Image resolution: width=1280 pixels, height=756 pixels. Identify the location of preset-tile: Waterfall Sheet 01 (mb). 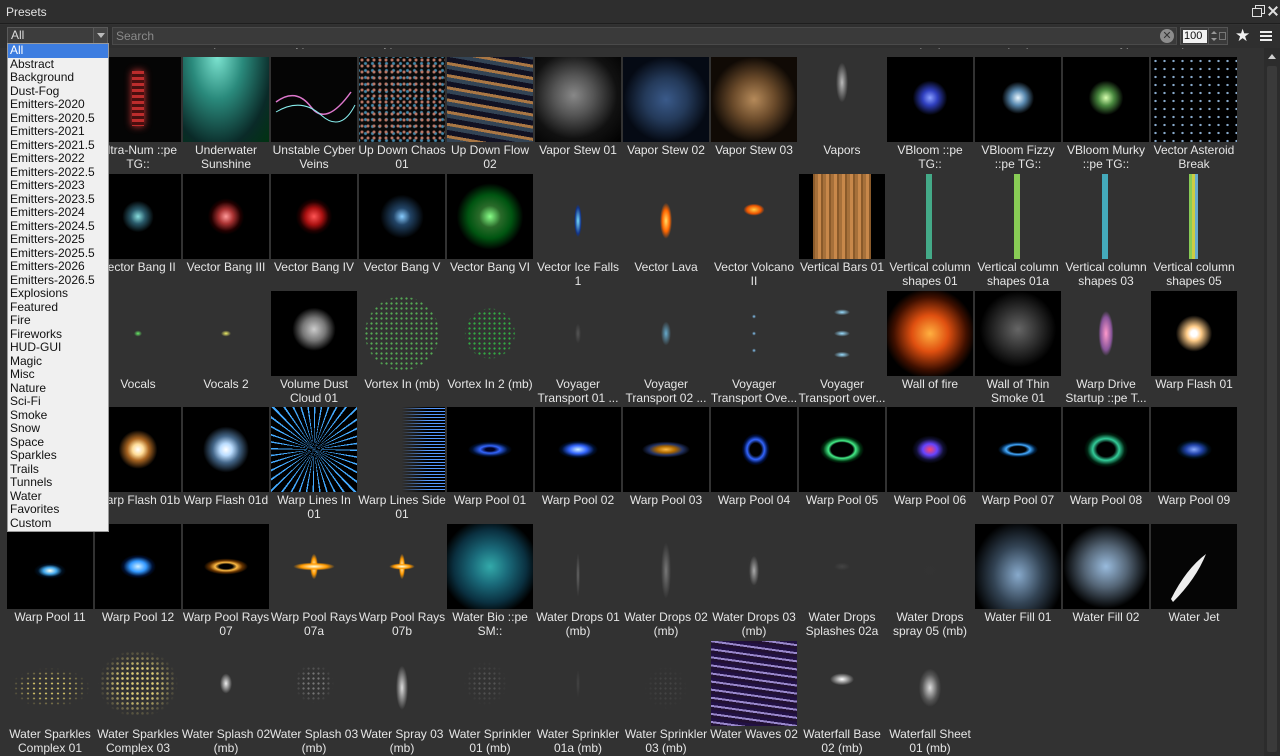
(930, 698).